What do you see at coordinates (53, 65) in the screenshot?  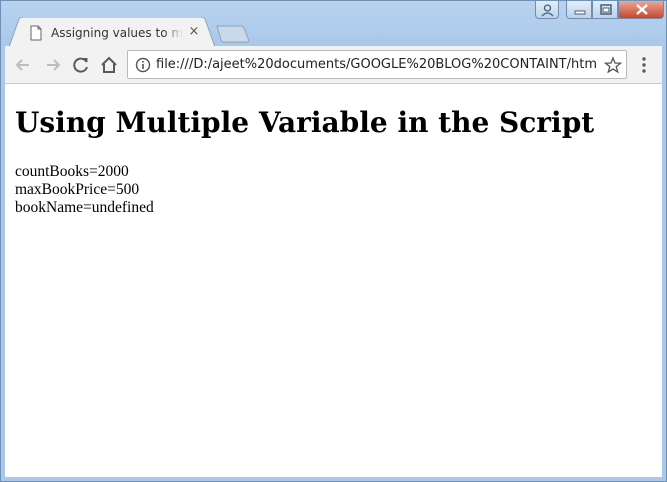 I see `forward-arrow-icon` at bounding box center [53, 65].